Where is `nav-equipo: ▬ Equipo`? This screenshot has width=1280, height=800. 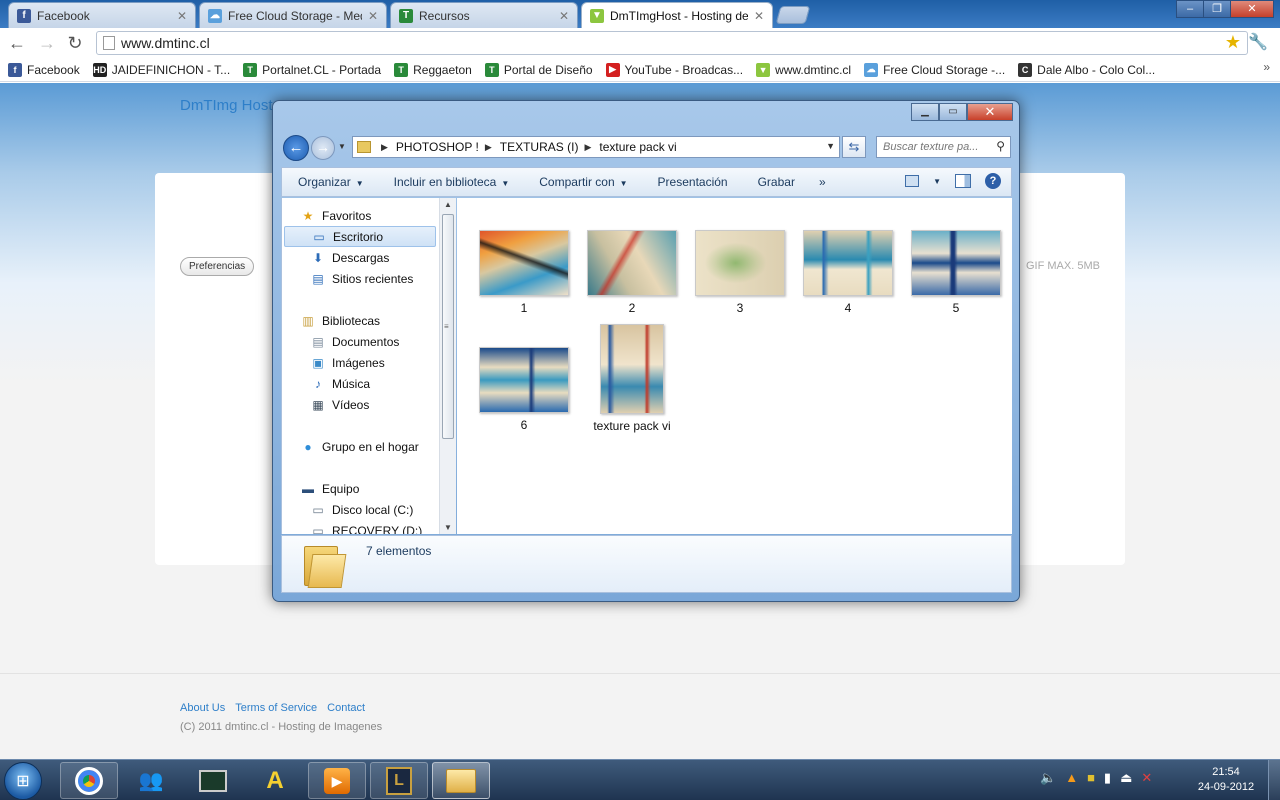
nav-equipo: ▬ Equipo is located at coordinates (377, 488).